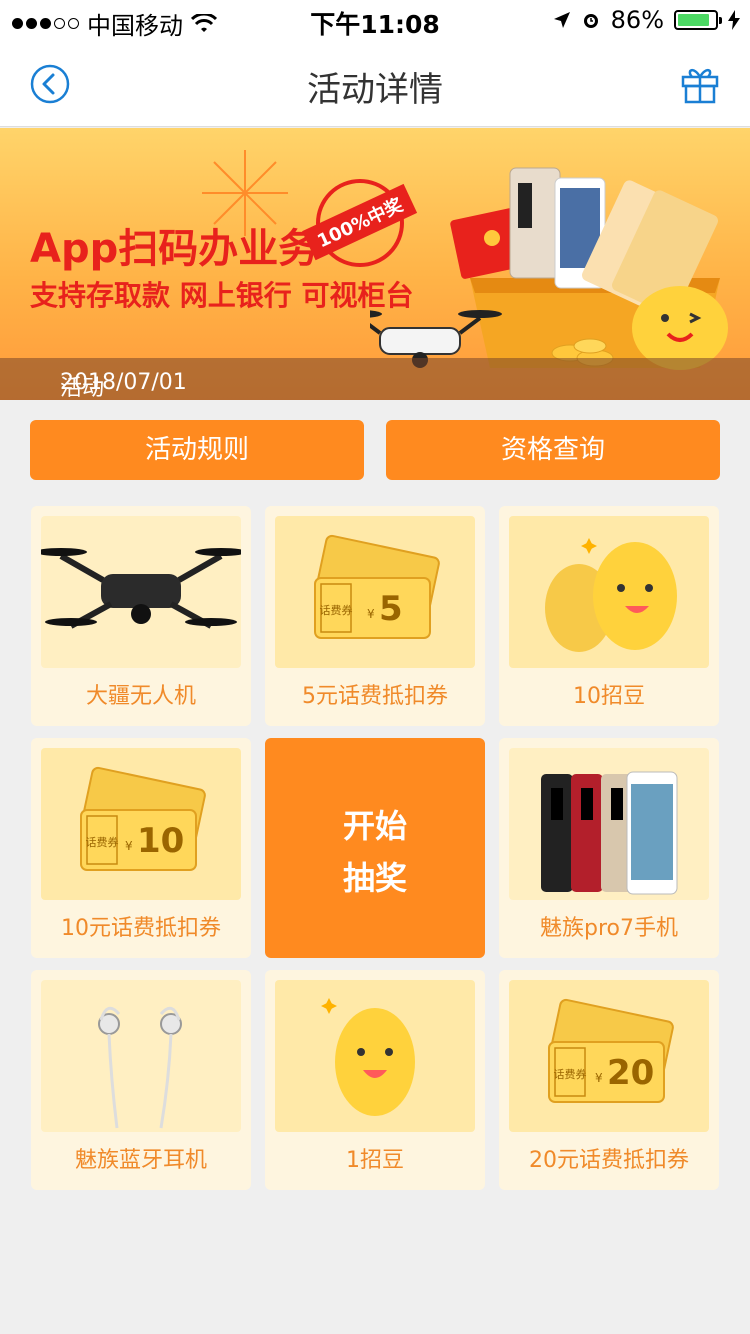  What do you see at coordinates (375, 592) in the screenshot?
I see `prize-image-coupon: 话费券 ¥ 5` at bounding box center [375, 592].